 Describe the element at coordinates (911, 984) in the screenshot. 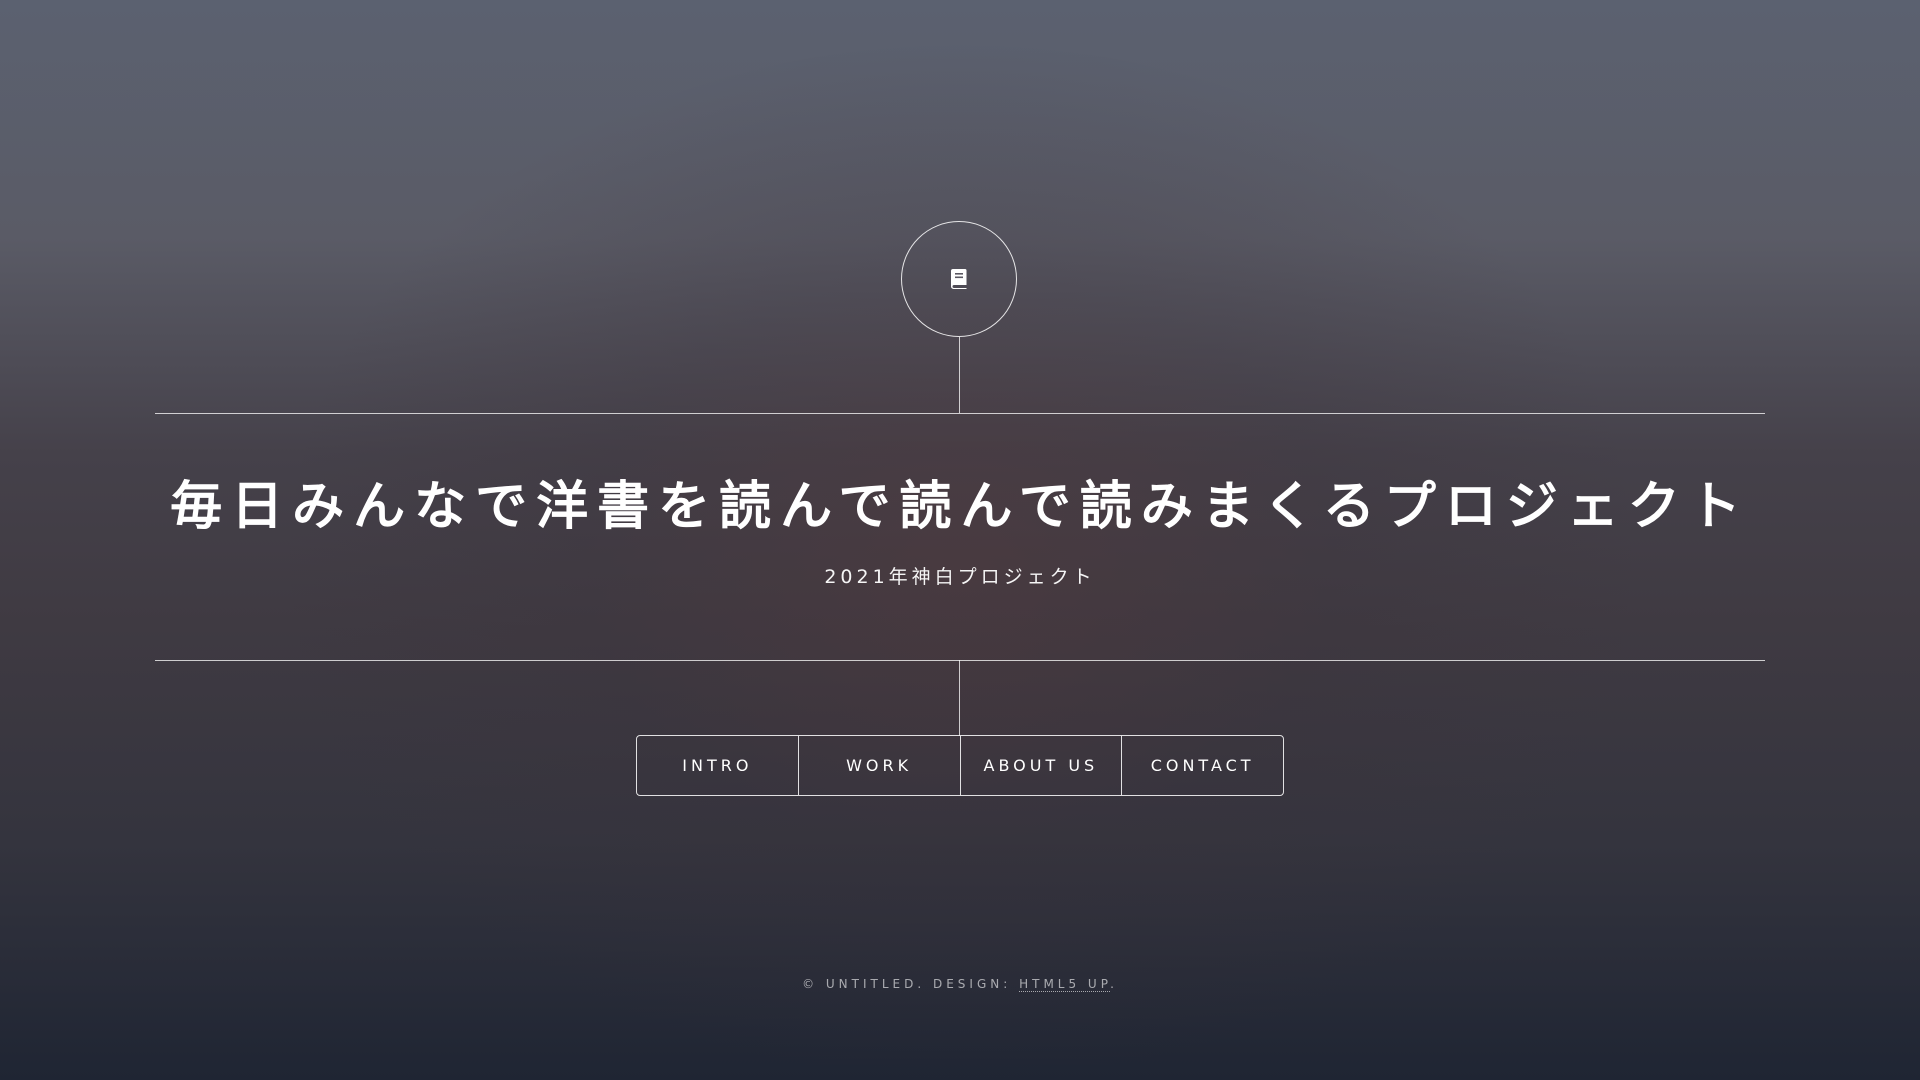

I see `footer-copyright: © UNTITLED. DESIGN:` at that location.